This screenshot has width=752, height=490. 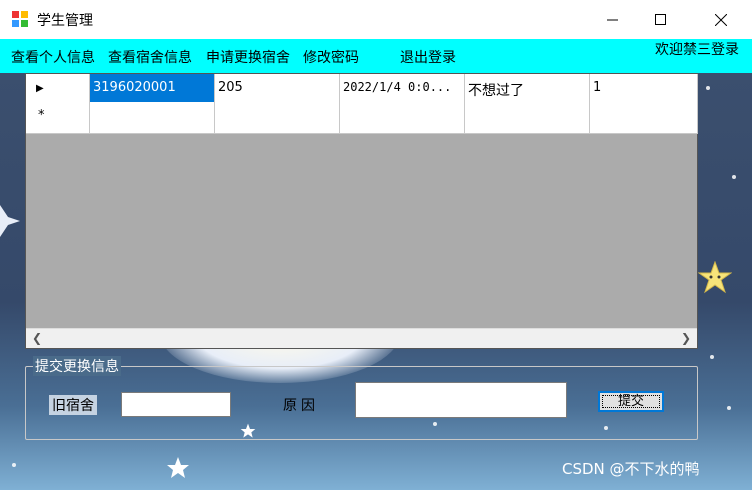 What do you see at coordinates (697, 50) in the screenshot?
I see `welcome-text: 欢迎禁三登录` at bounding box center [697, 50].